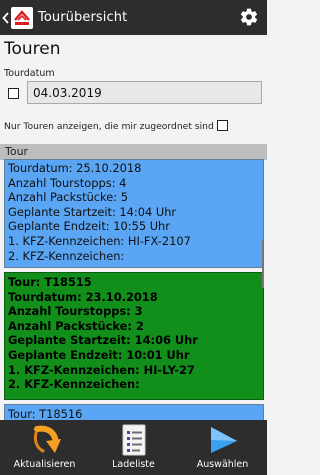  Describe the element at coordinates (50, 282) in the screenshot. I see `tour-card-line: Tour: T18515` at that location.